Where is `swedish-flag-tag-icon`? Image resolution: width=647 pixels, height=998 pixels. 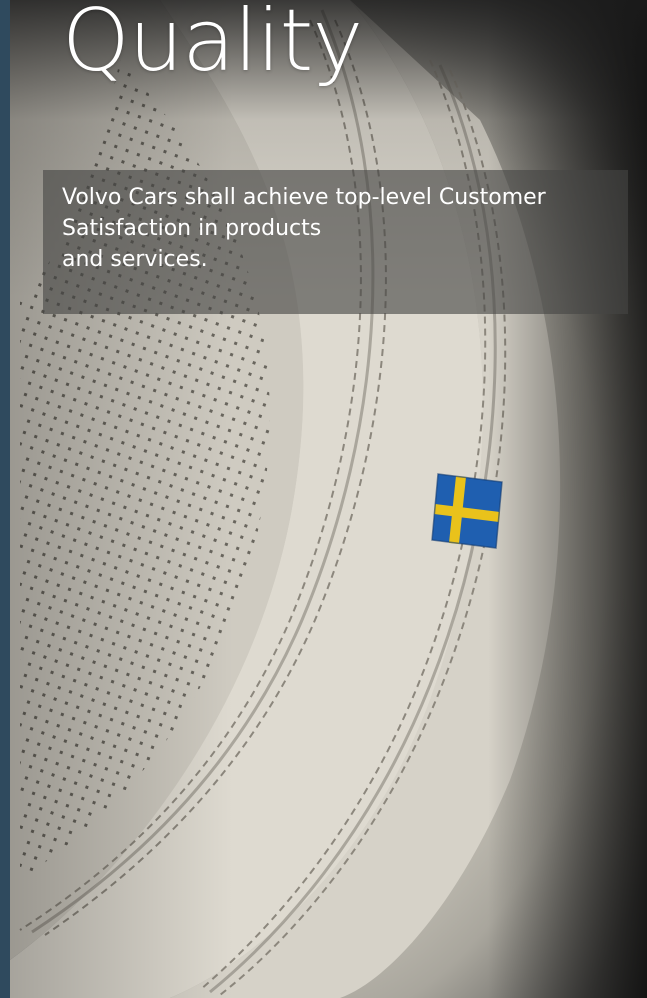 swedish-flag-tag-icon is located at coordinates (467, 513).